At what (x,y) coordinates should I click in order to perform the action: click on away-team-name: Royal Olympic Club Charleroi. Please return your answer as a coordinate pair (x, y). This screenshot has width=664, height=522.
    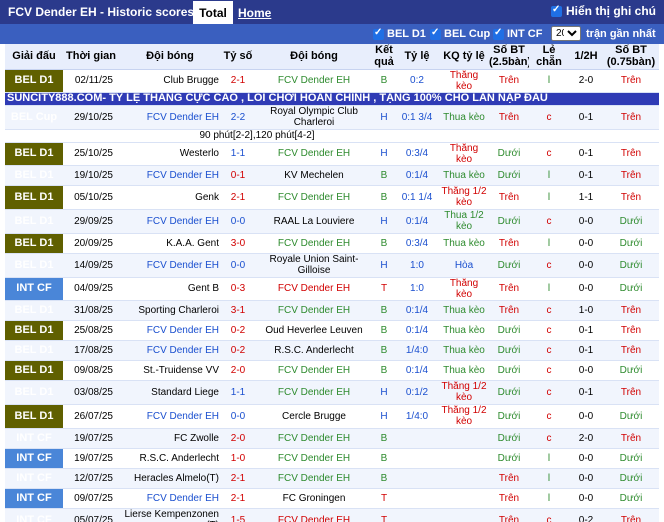
    Looking at the image, I should click on (314, 117).